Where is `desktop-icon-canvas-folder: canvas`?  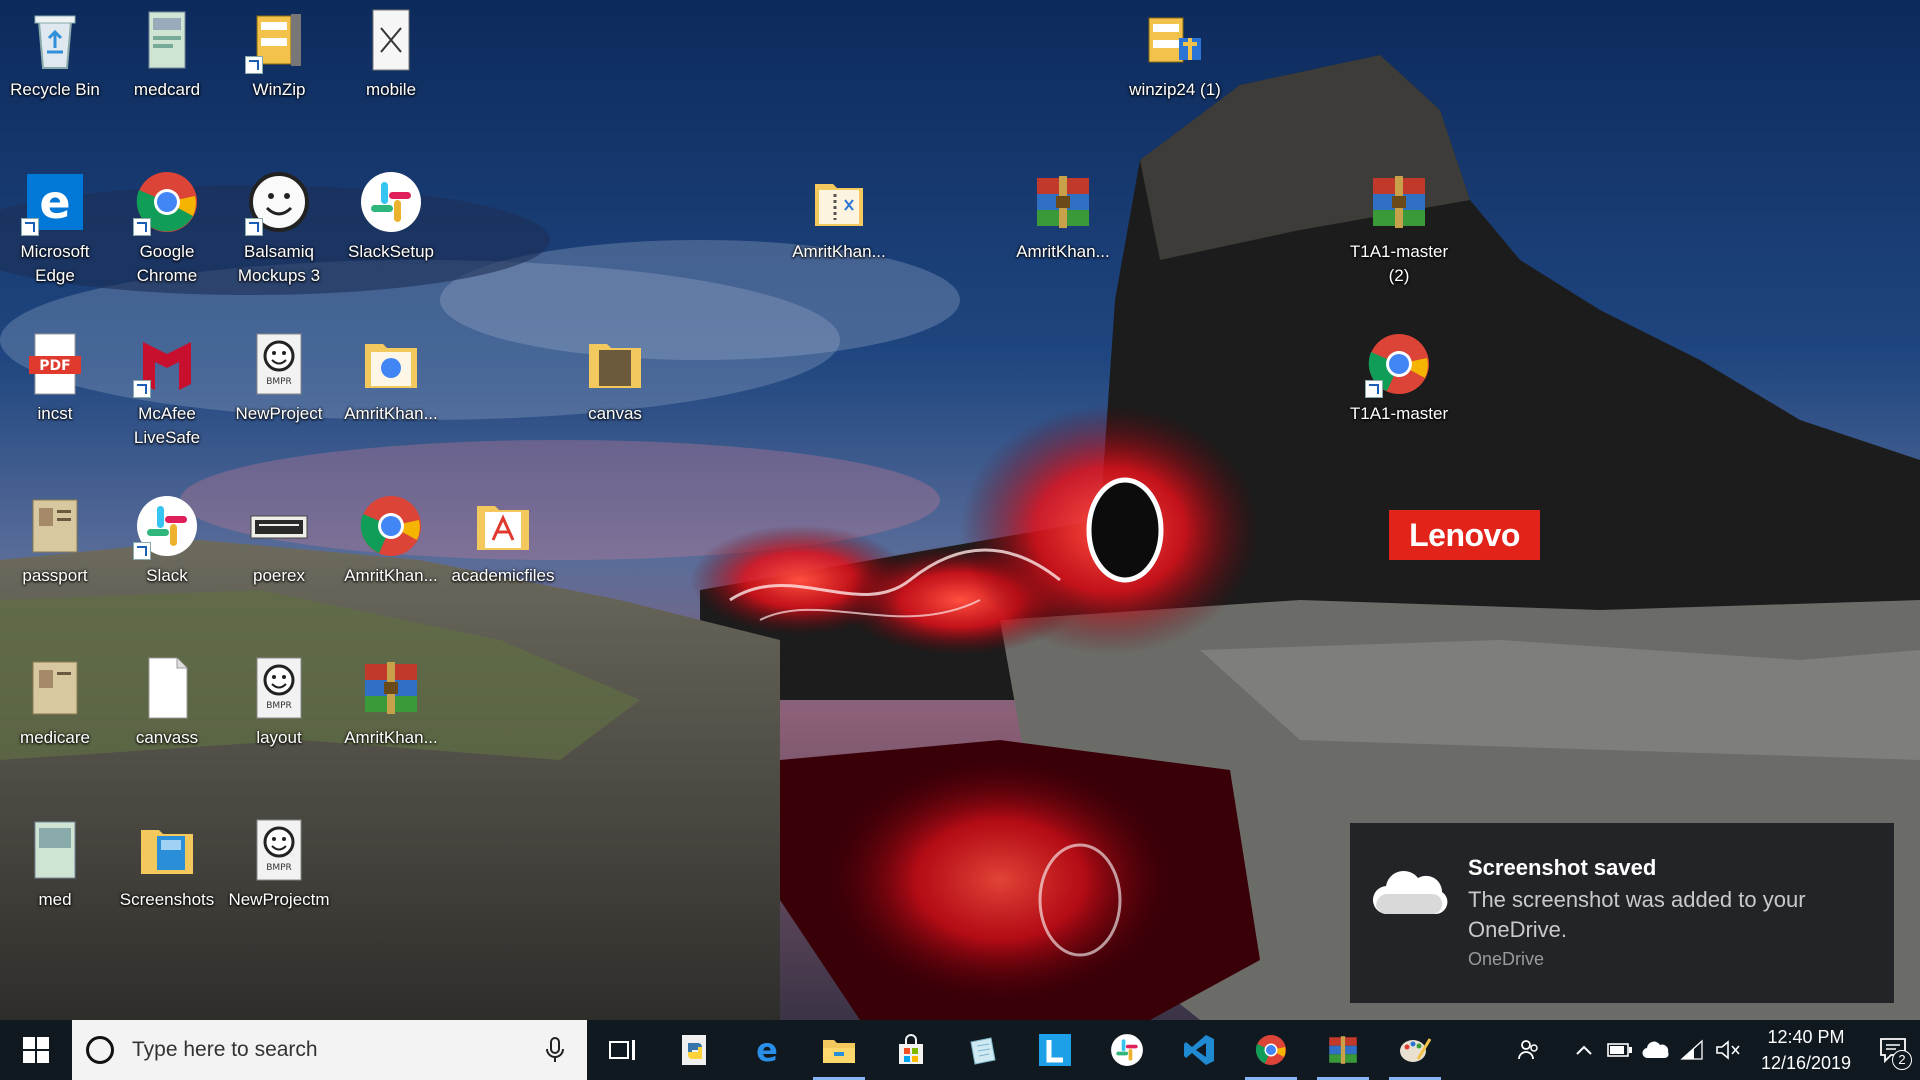
desktop-icon-canvas-folder: canvas is located at coordinates (615, 379).